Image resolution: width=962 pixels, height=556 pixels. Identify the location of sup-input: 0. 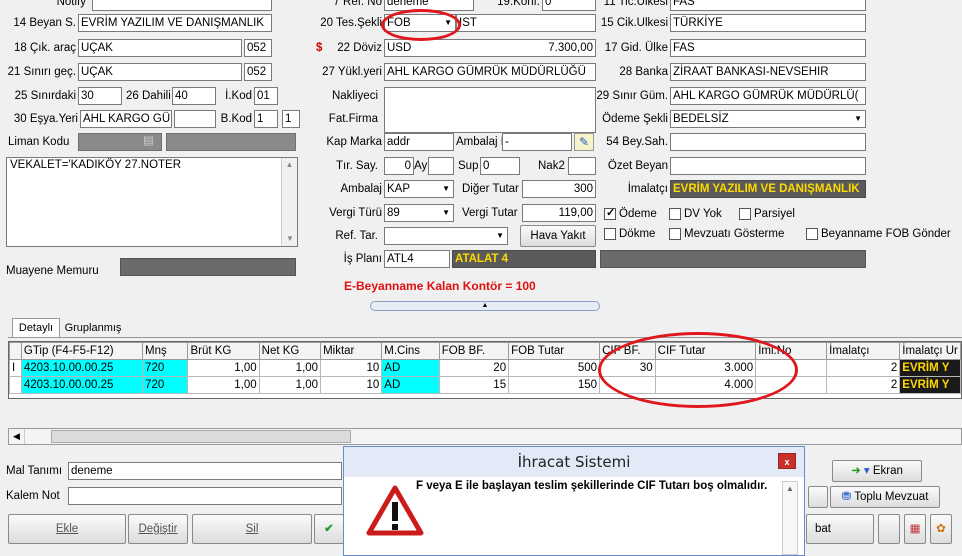
(500, 166).